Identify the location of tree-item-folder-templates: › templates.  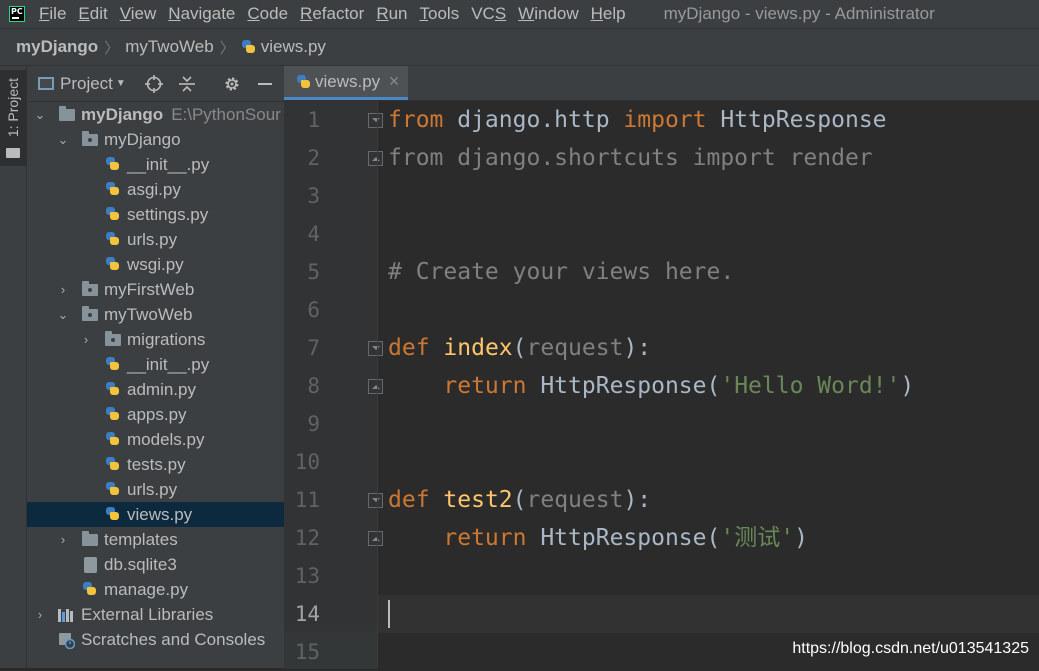
(155, 539).